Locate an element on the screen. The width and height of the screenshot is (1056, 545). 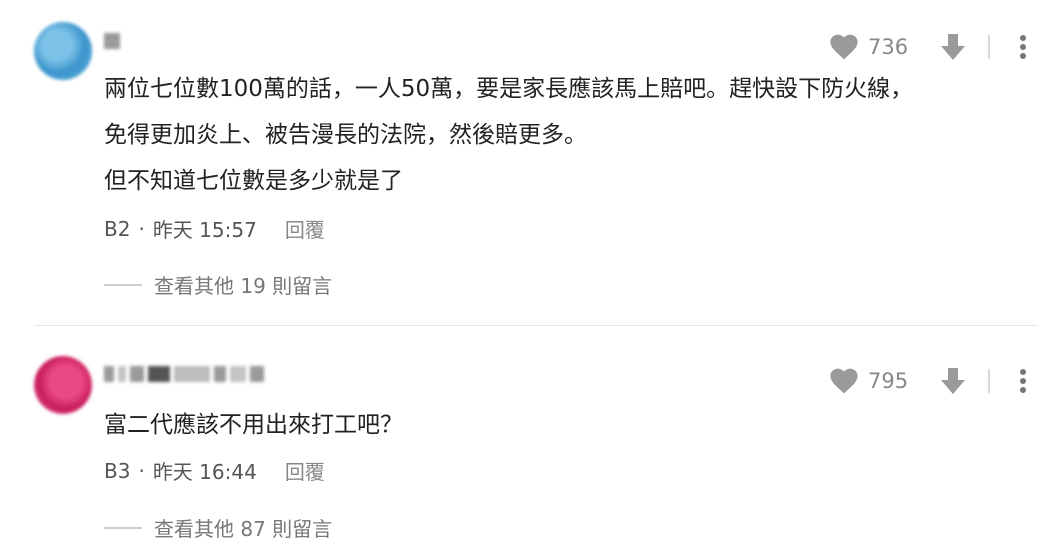
comment-meta: B3 · 昨天 16:44 回覆 is located at coordinates (214, 470).